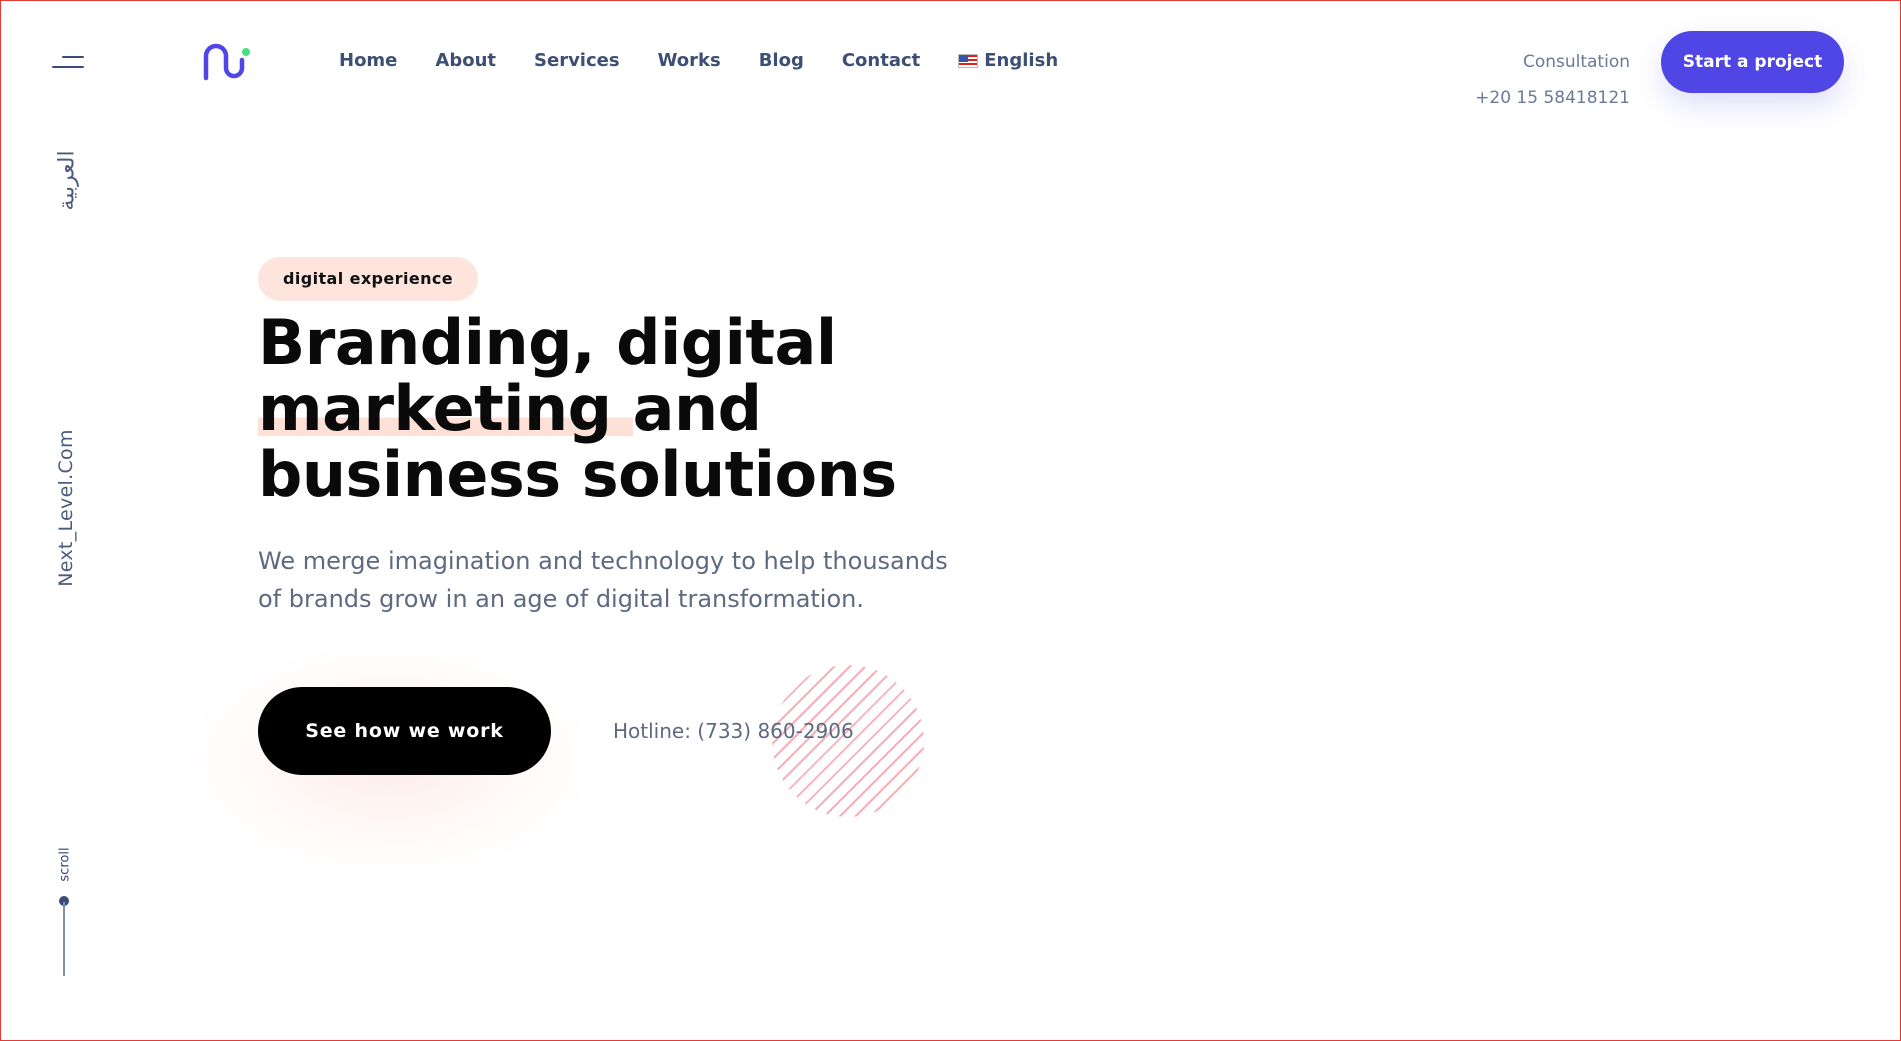  I want to click on headline-line-3: business solutions, so click(577, 474).